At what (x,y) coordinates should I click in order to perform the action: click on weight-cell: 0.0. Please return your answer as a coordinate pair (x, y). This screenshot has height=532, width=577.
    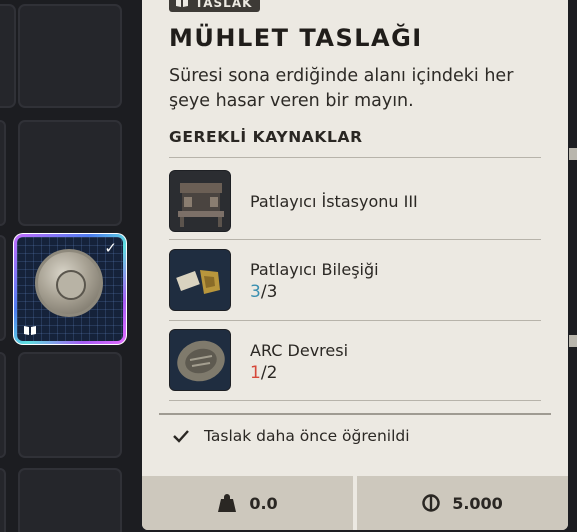
    Looking at the image, I should click on (247, 503).